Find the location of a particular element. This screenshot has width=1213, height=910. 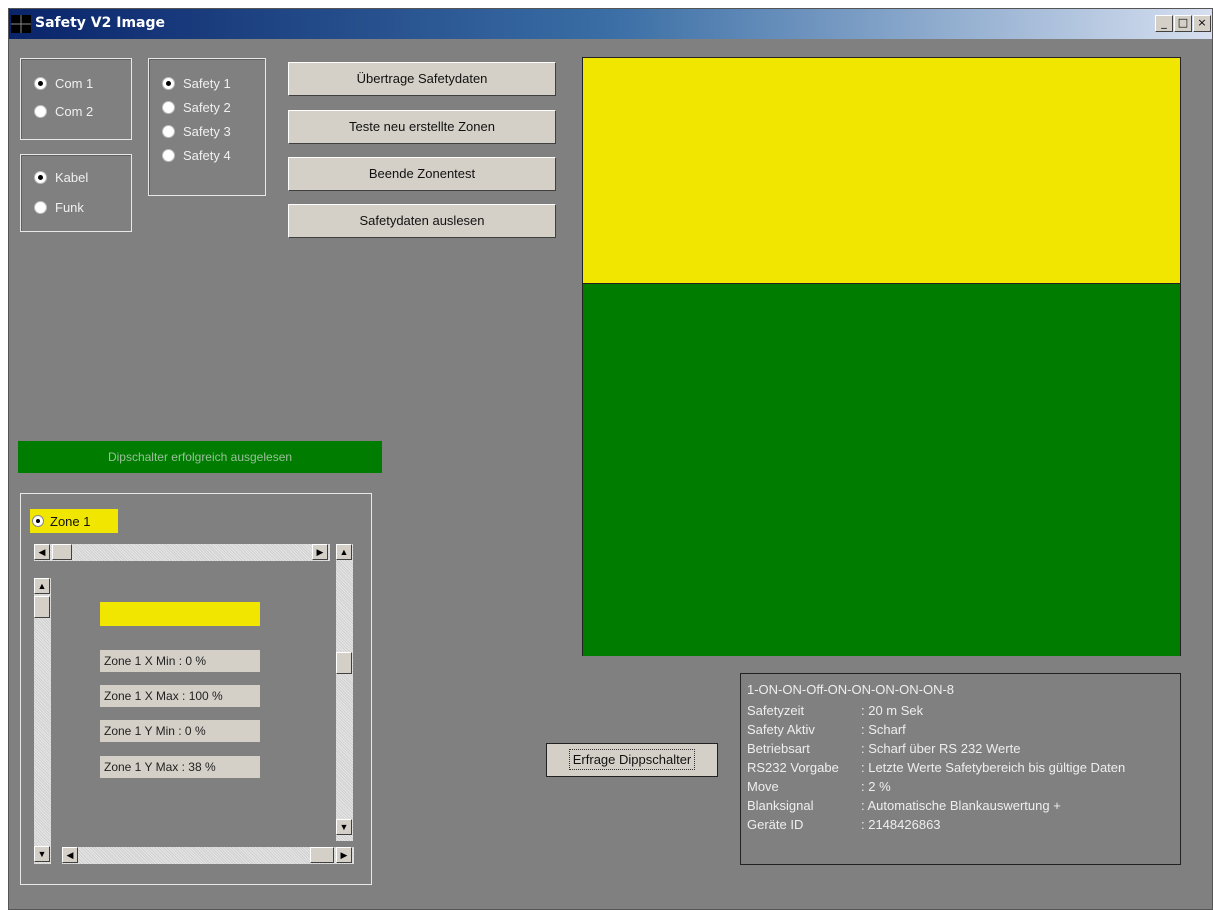

radio-zone1: Zone 1 is located at coordinates (74, 521).